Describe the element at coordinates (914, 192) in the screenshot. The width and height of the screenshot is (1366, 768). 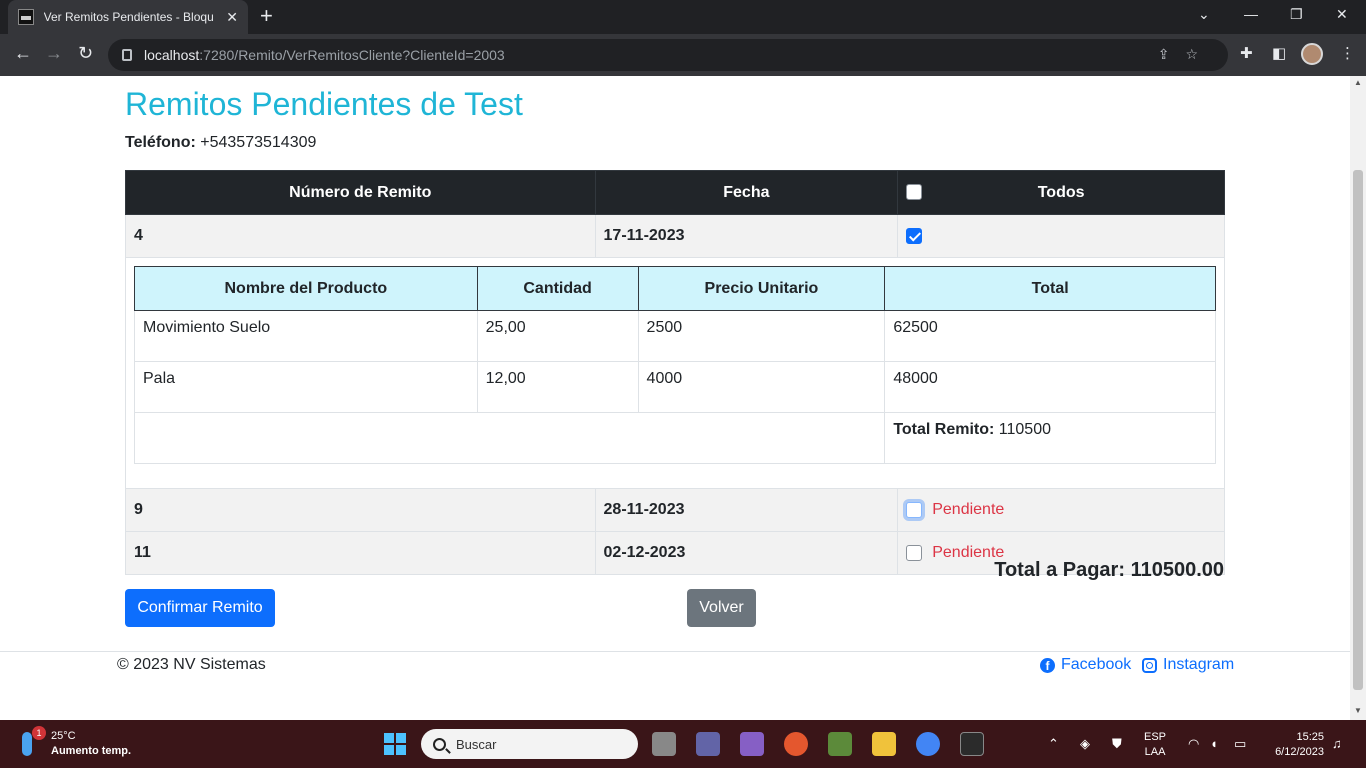
I see `select-all-checkbox` at that location.